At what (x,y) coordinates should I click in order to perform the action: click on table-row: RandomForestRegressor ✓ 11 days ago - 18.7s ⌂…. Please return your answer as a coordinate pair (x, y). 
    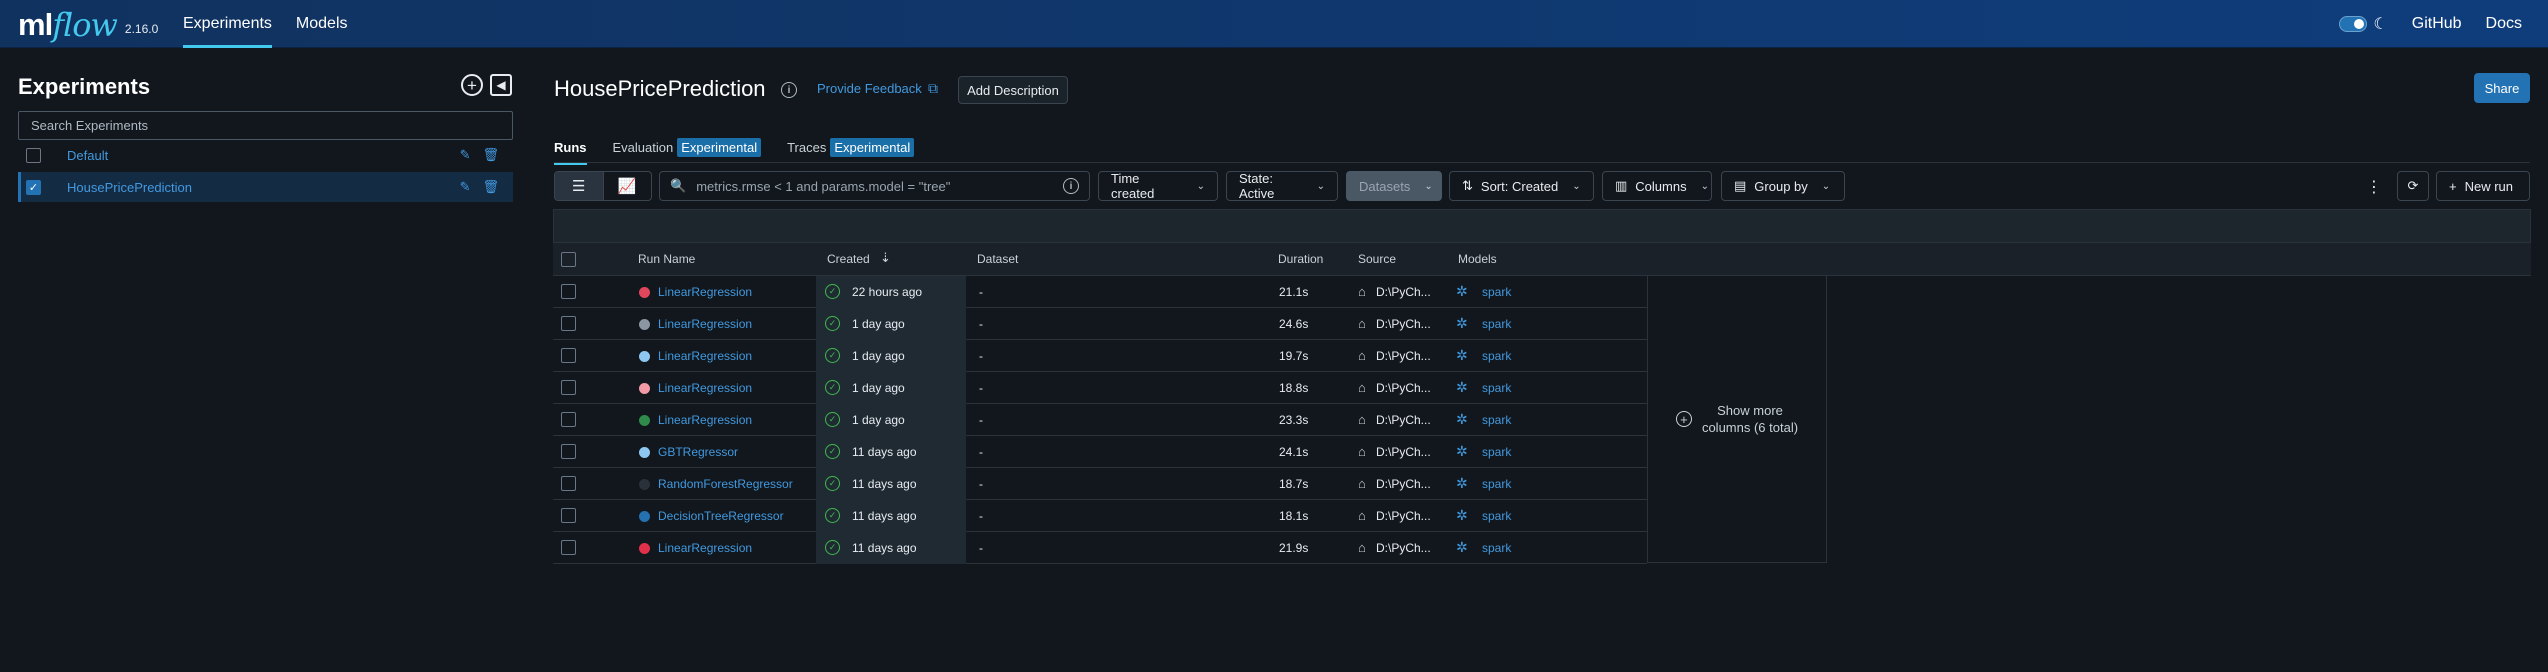
    Looking at the image, I should click on (1100, 484).